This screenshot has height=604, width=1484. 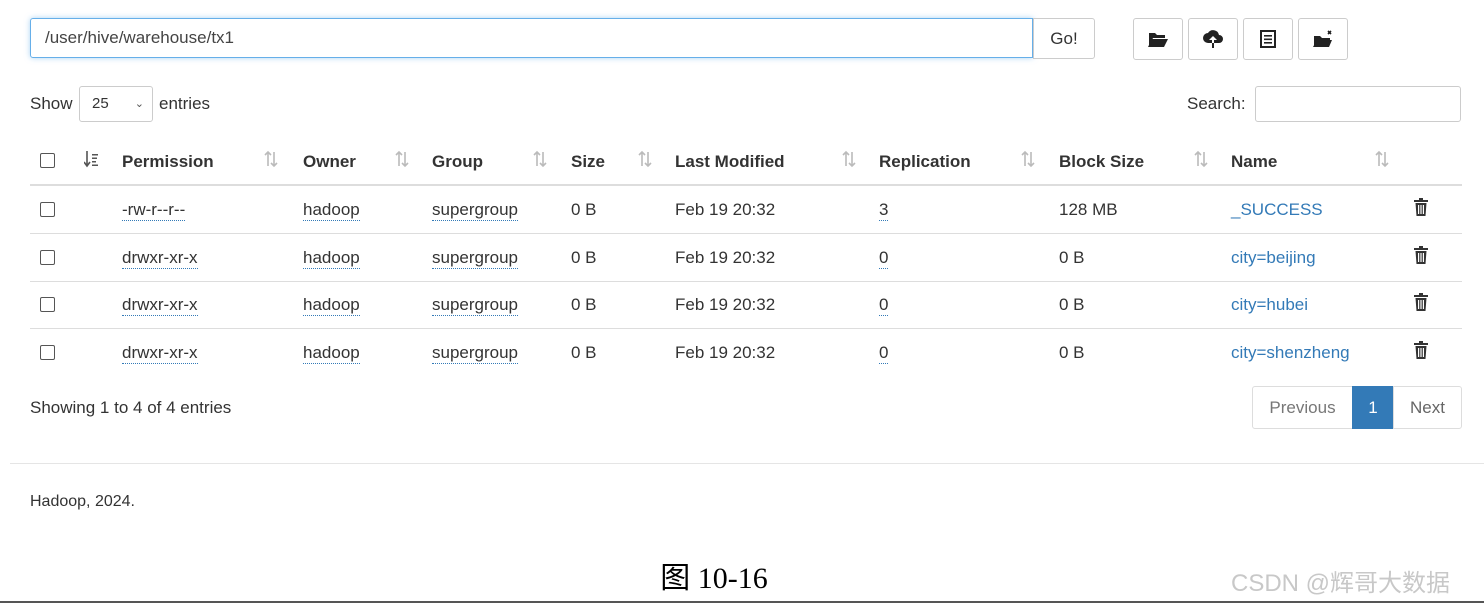 What do you see at coordinates (139, 104) in the screenshot?
I see `chevron-down-icon: ⌄` at bounding box center [139, 104].